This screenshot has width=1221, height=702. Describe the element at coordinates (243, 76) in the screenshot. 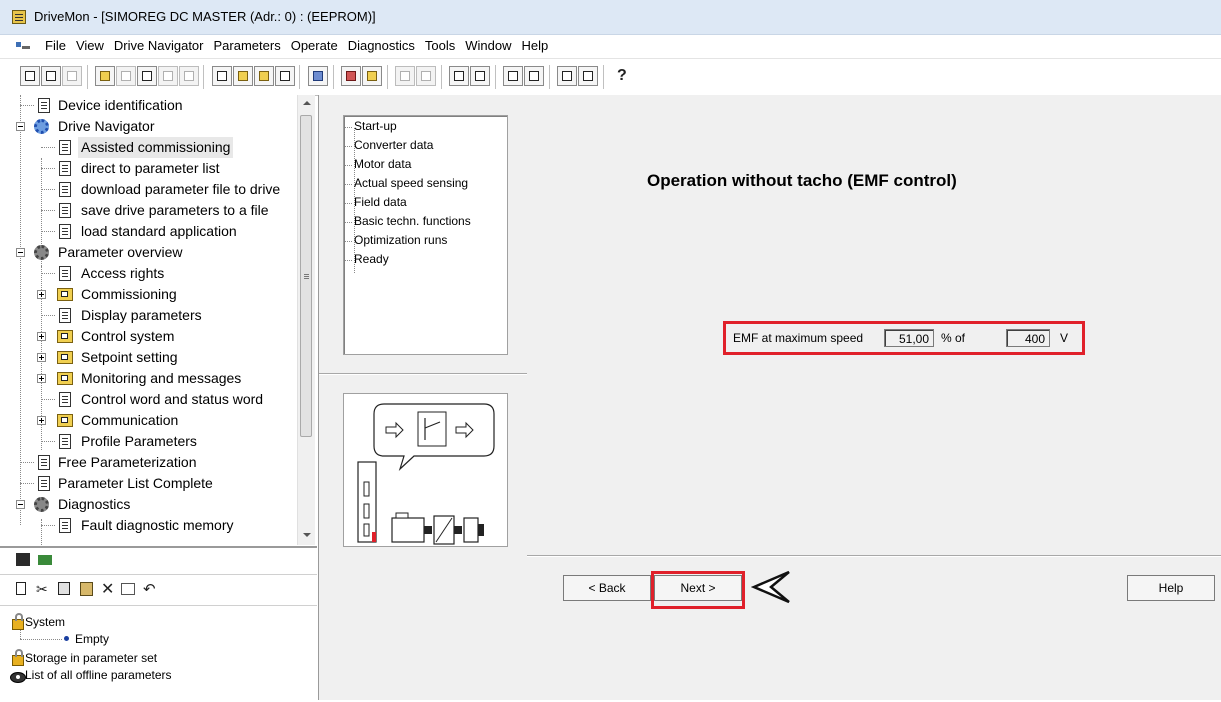

I see `online-ram-icon` at that location.